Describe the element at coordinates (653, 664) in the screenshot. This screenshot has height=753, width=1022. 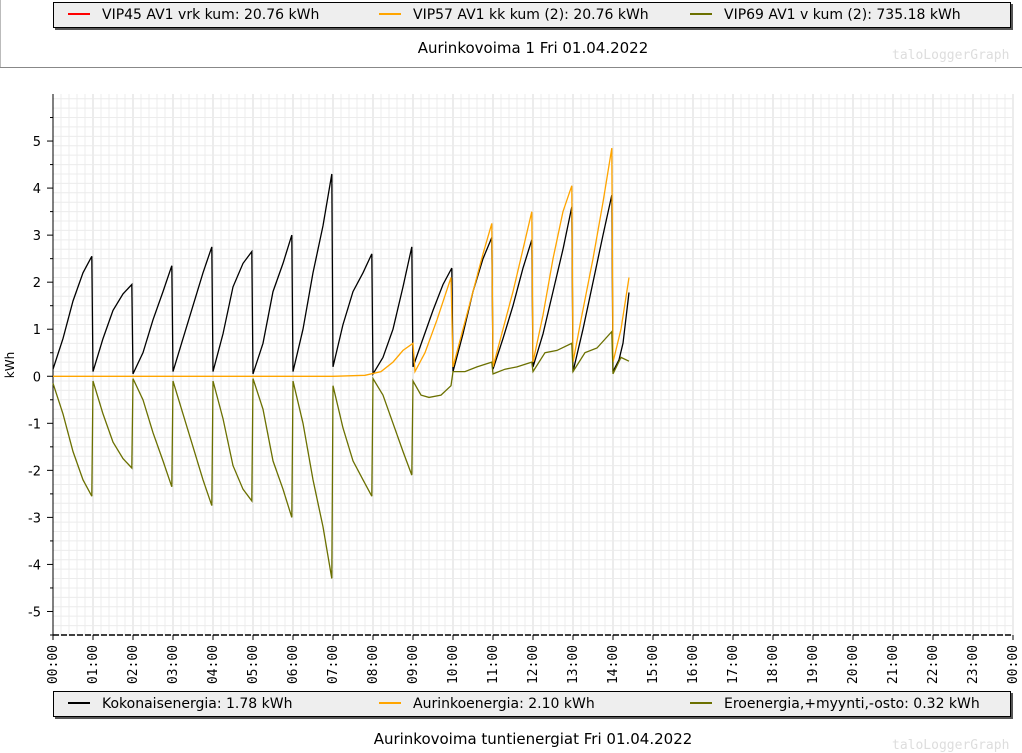
I see `x-tick-label: 15:00` at that location.